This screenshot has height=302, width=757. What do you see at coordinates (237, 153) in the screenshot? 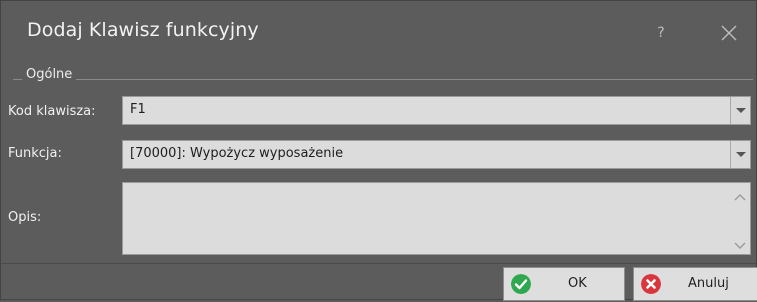
I see `function-value: [70000]: Wypożycz wyposażenie` at bounding box center [237, 153].